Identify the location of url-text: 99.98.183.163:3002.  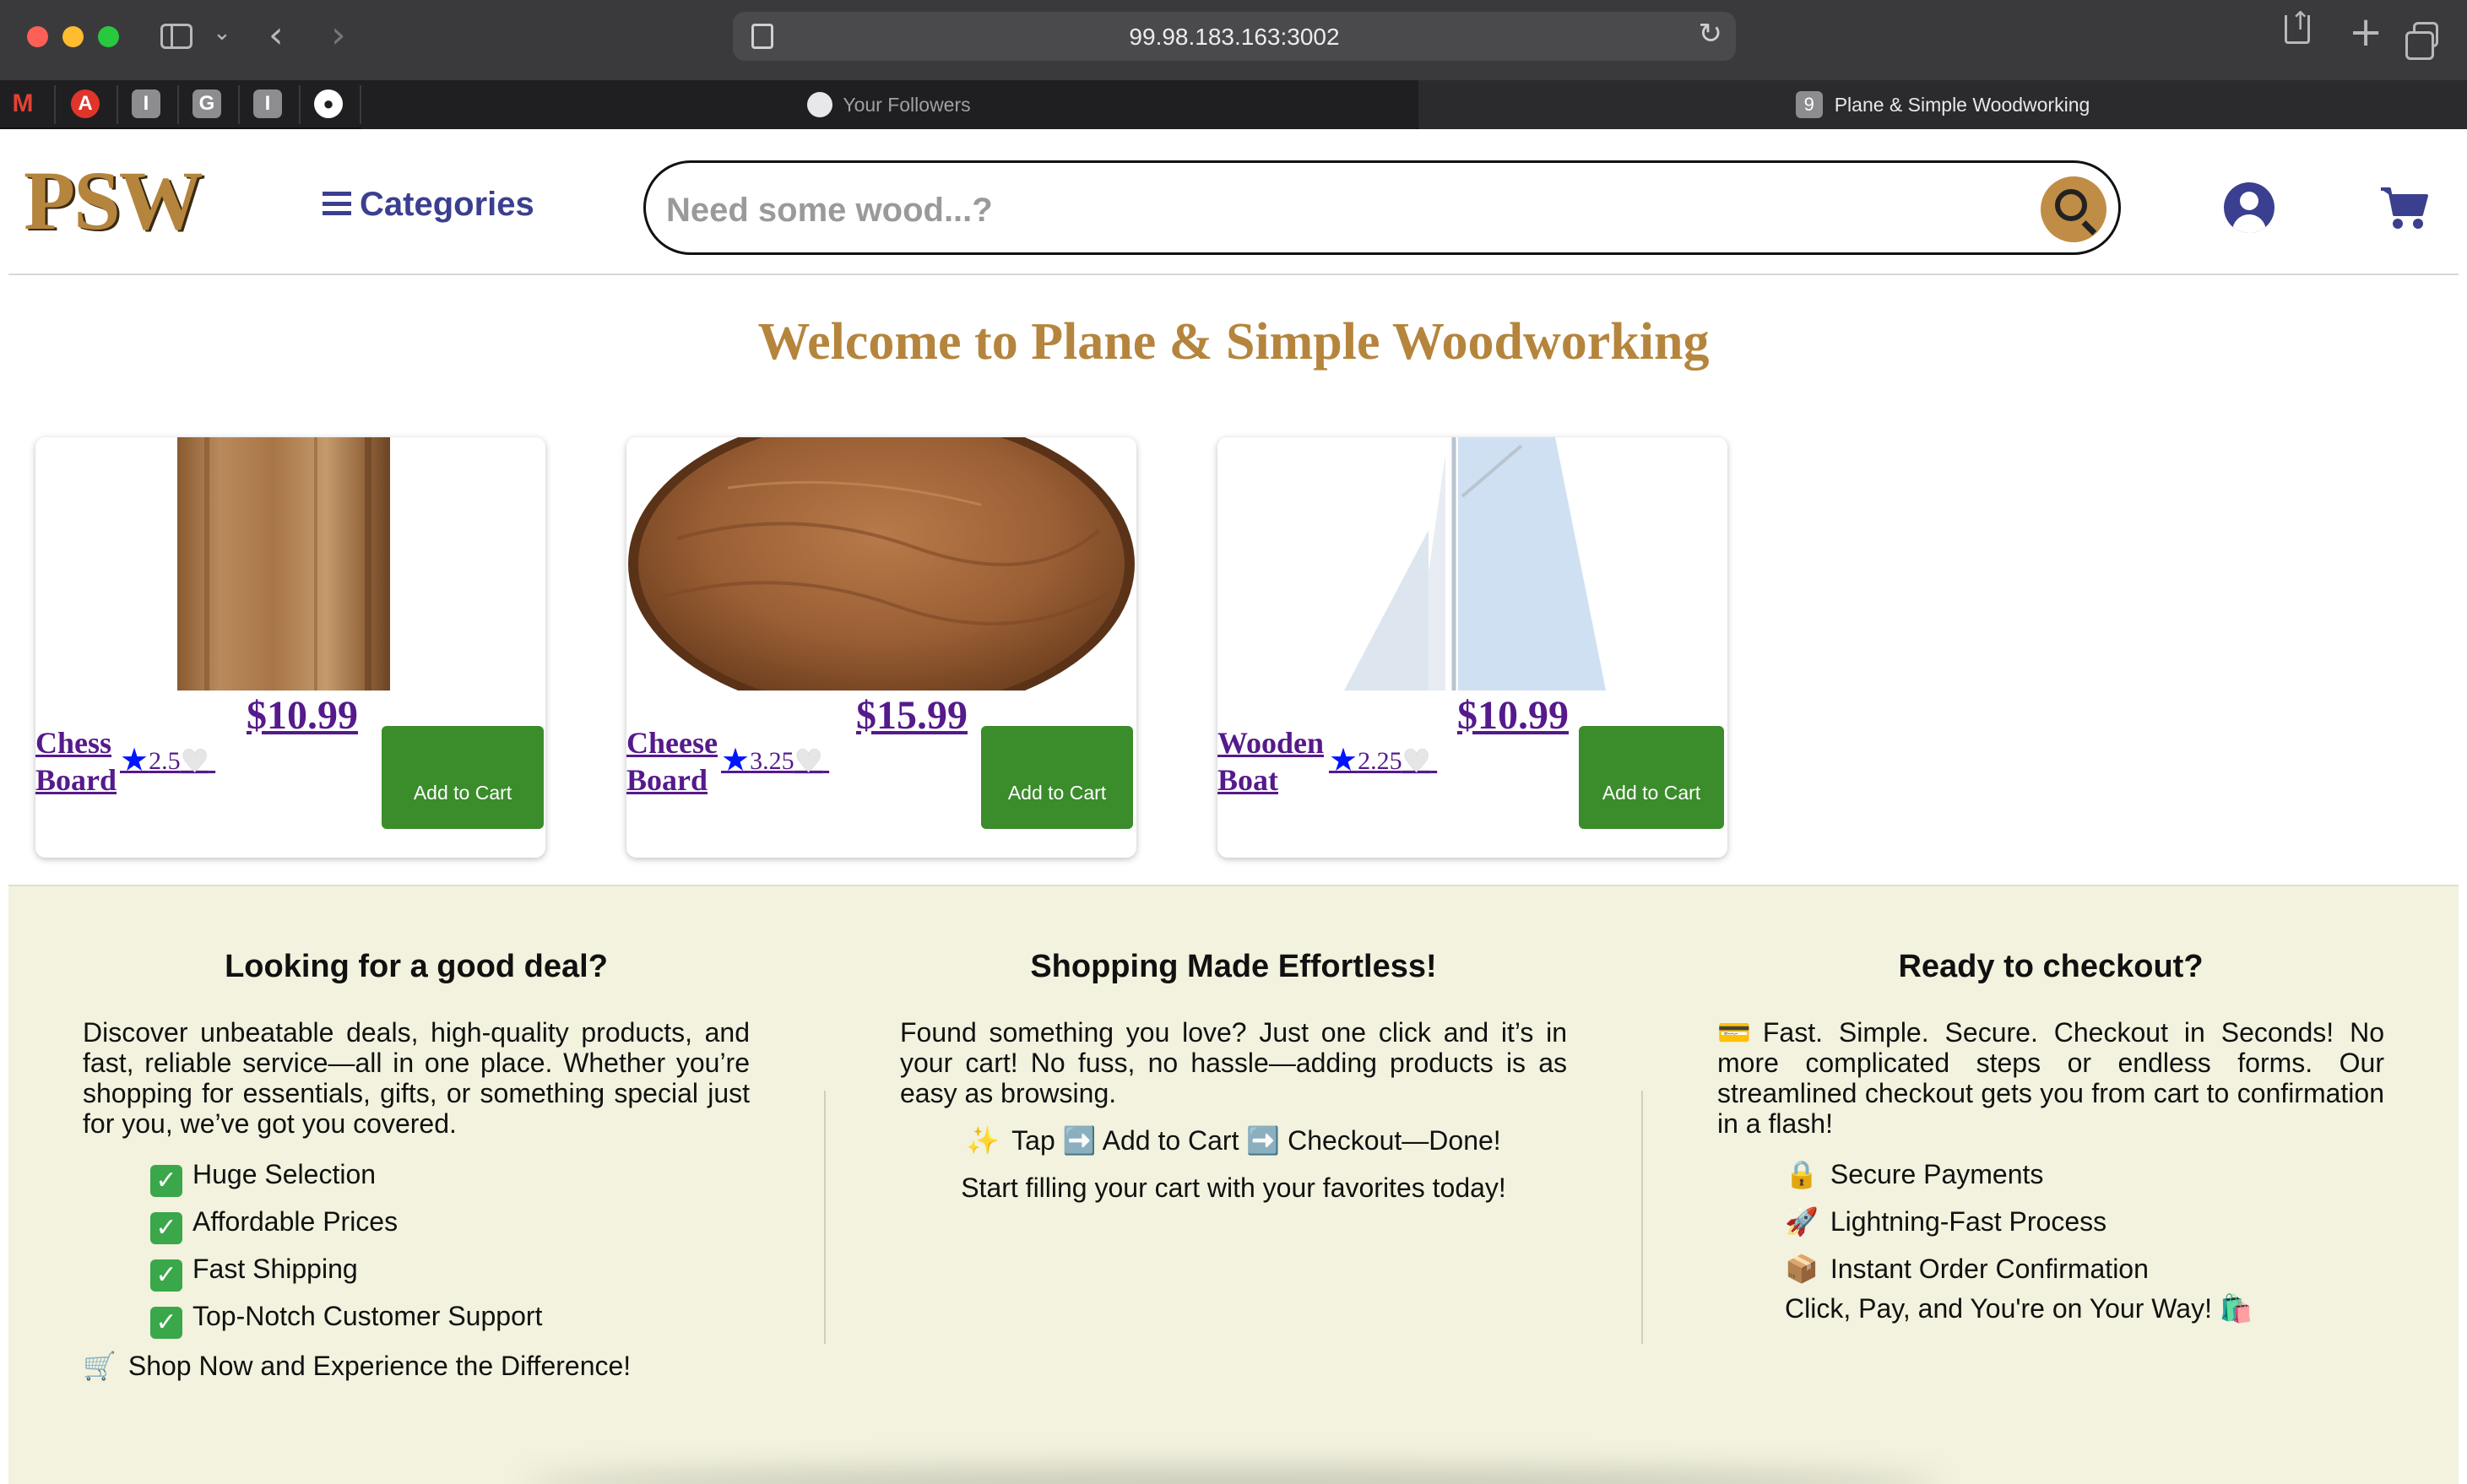
(1234, 37).